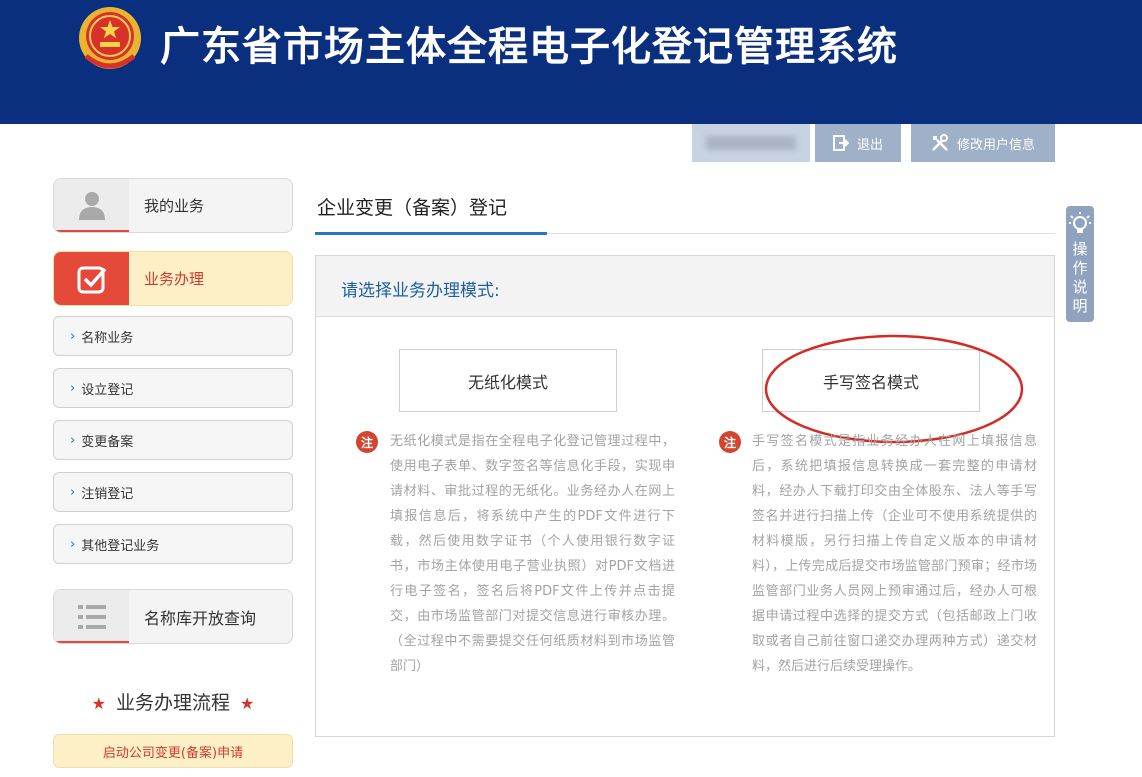  I want to click on sidebar-item-establishment: › 设立登记, so click(173, 388).